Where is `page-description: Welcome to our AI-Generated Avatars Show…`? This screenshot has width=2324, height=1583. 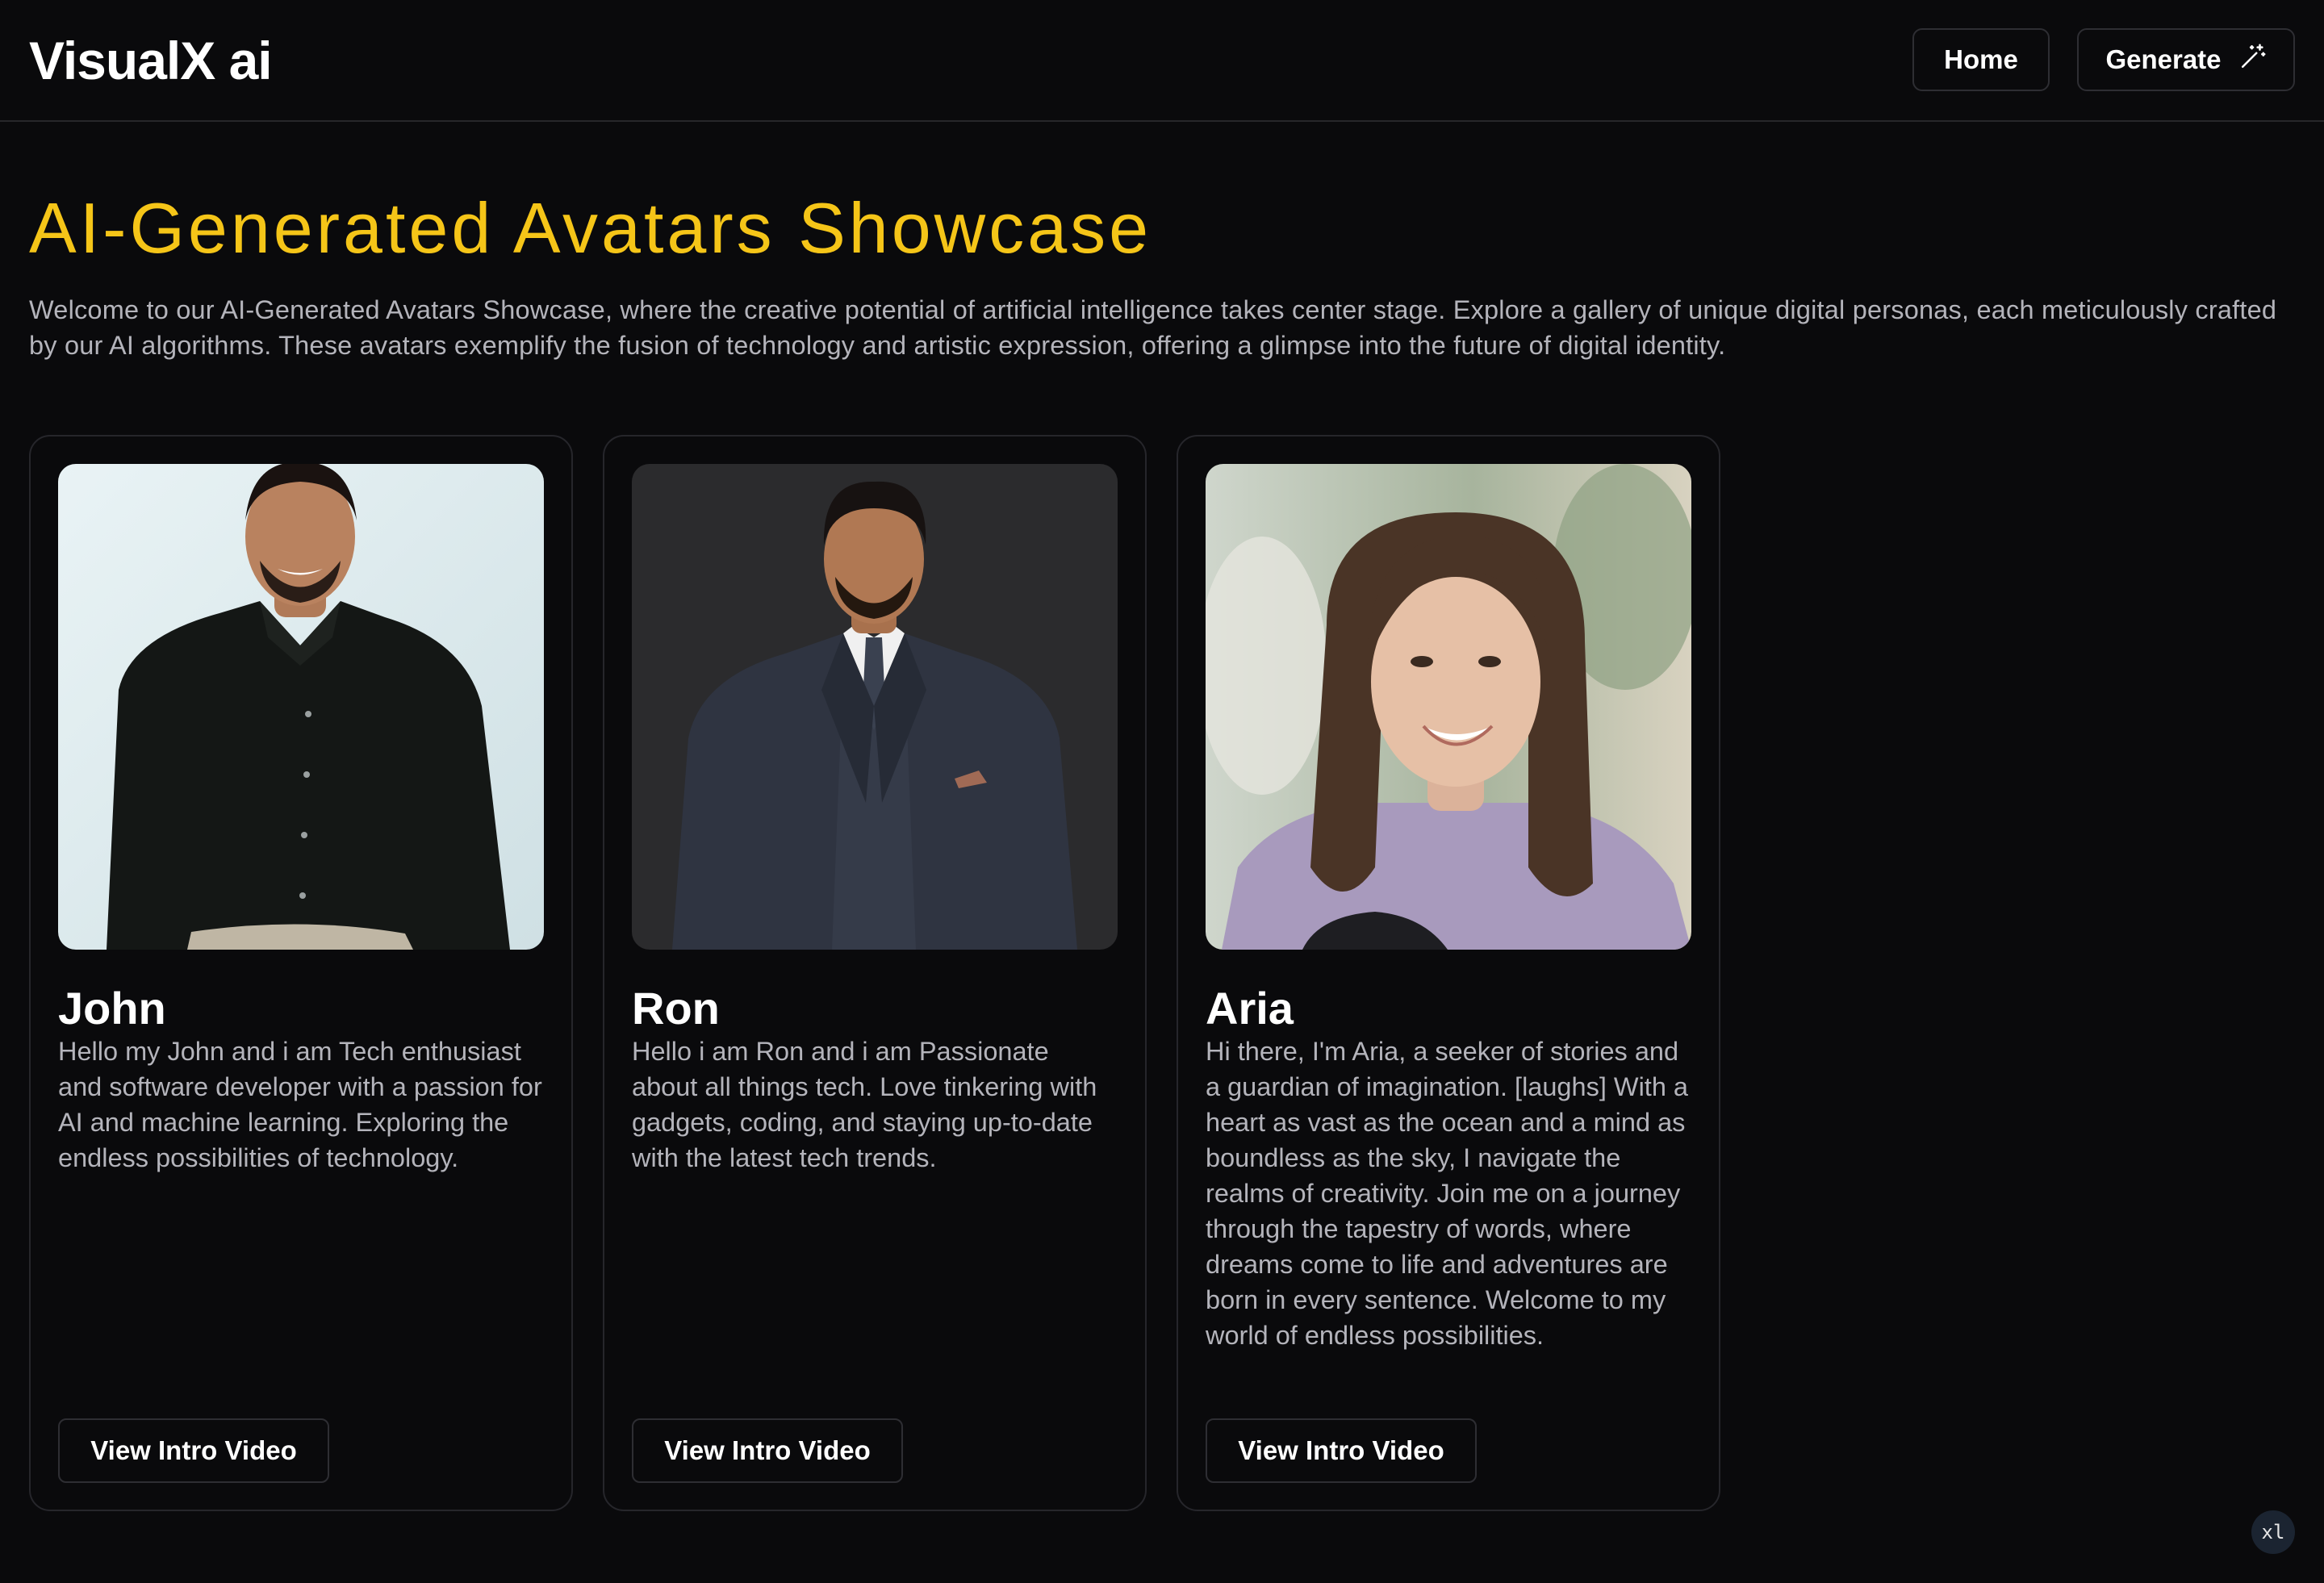 page-description: Welcome to our AI-Generated Avatars Show… is located at coordinates (1153, 327).